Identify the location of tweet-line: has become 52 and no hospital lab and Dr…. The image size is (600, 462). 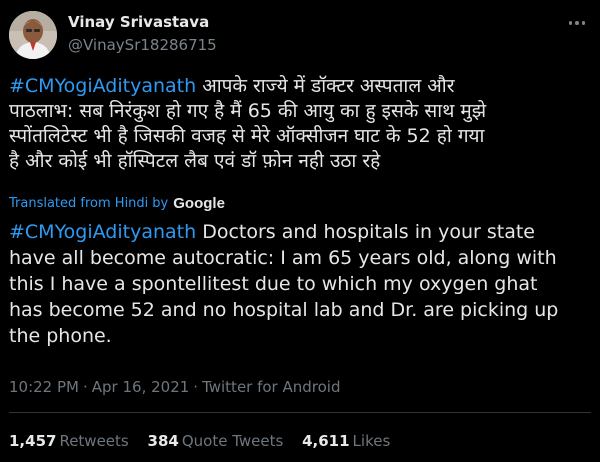
(303, 310).